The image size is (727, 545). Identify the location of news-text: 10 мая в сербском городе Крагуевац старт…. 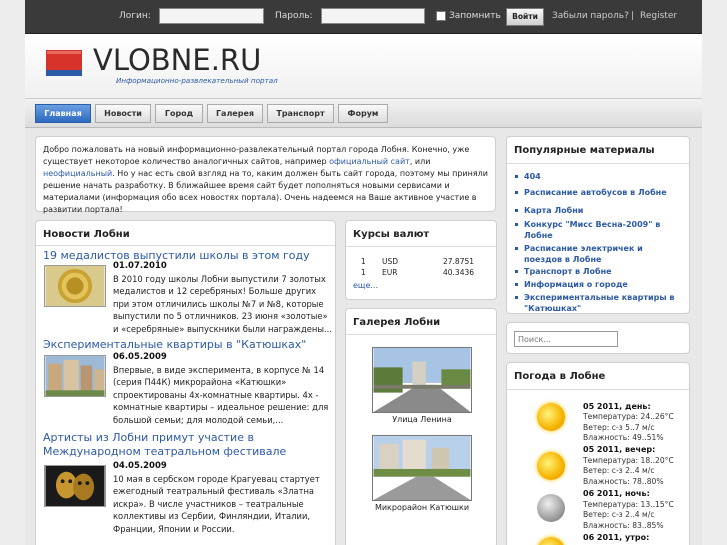
(216, 504).